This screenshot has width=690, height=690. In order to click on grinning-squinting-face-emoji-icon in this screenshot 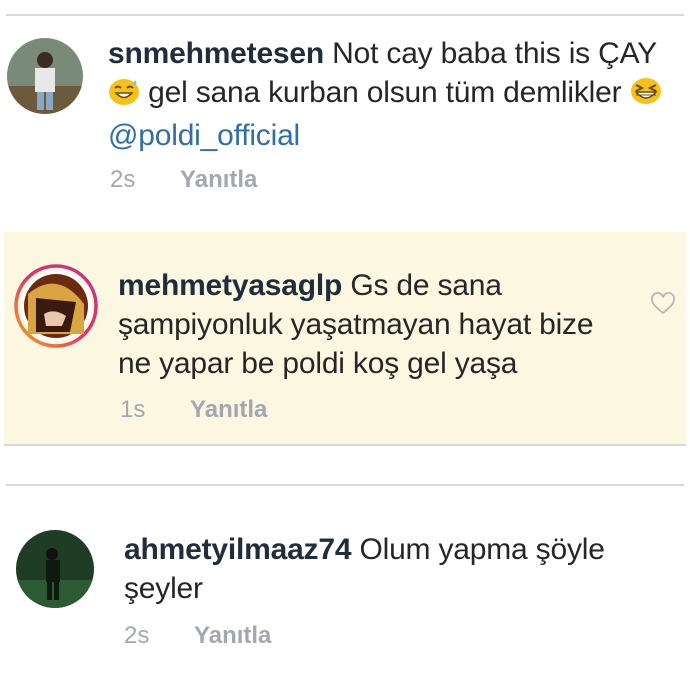, I will do `click(646, 96)`.